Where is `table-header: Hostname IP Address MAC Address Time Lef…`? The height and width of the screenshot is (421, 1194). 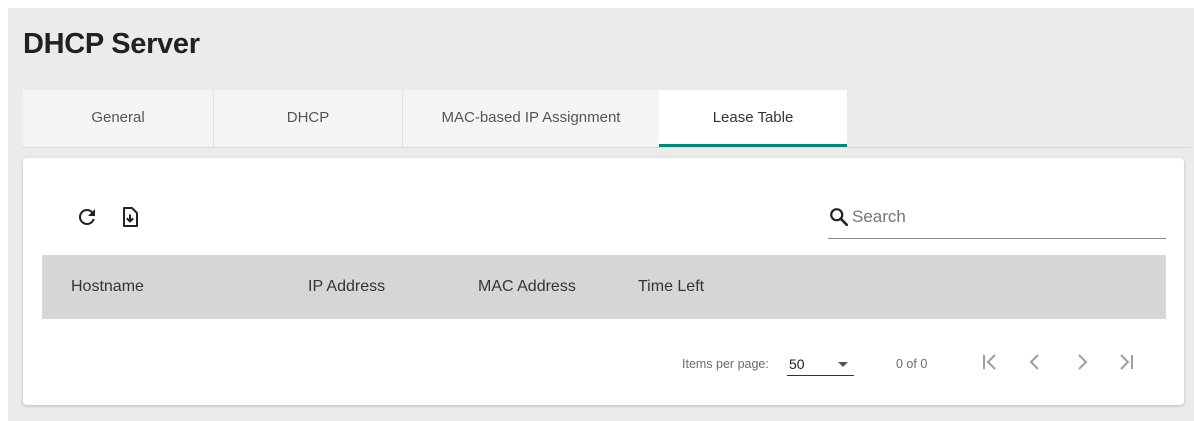
table-header: Hostname IP Address MAC Address Time Lef… is located at coordinates (604, 287).